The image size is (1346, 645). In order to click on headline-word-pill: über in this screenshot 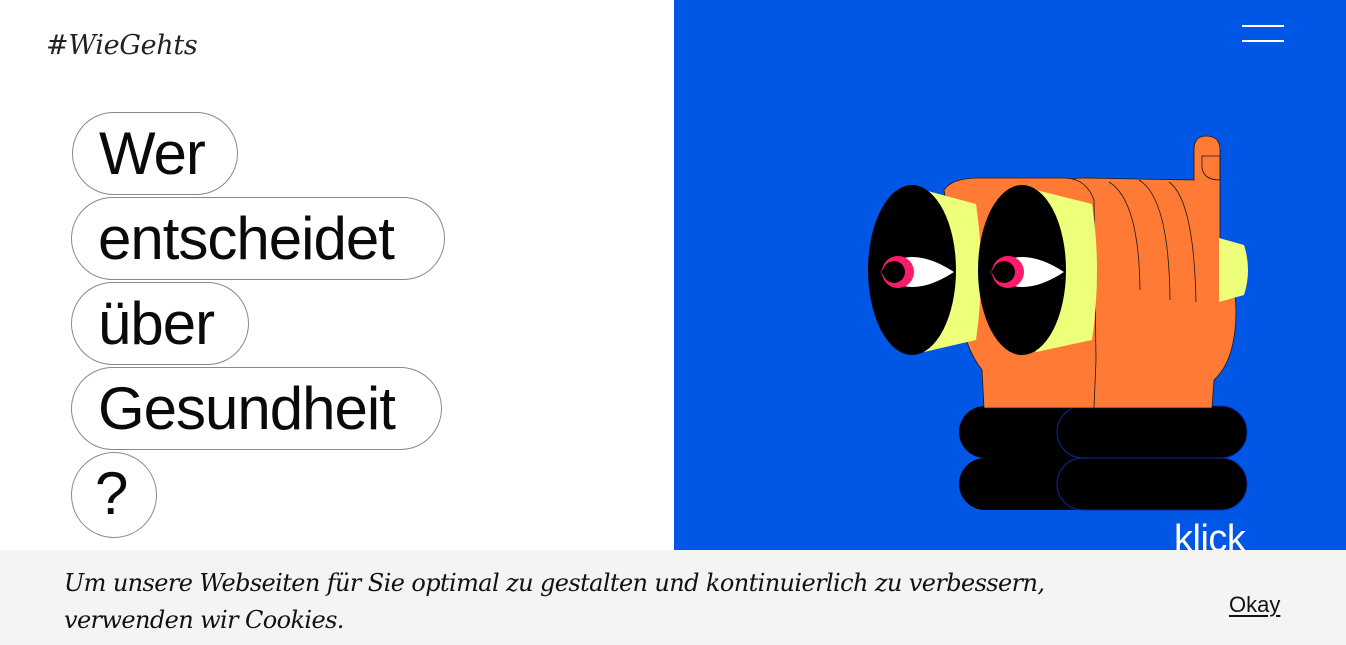, I will do `click(160, 323)`.